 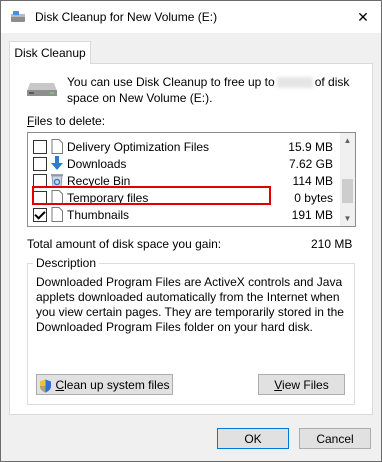 What do you see at coordinates (57, 163) in the screenshot?
I see `download-arrow-icon` at bounding box center [57, 163].